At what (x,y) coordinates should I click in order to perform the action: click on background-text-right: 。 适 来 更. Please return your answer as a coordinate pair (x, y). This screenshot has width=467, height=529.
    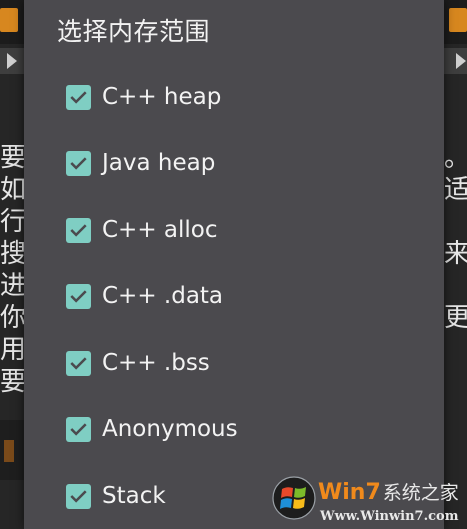
    Looking at the image, I should click on (455, 238).